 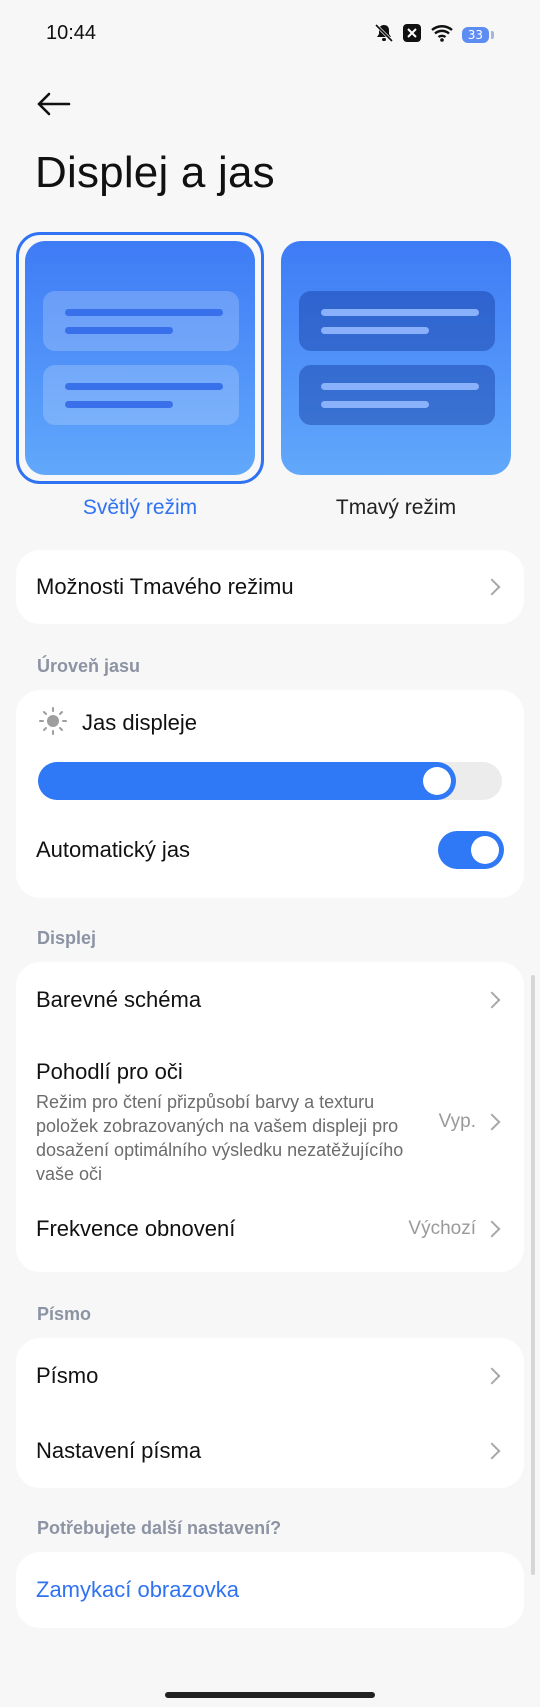 I want to click on arrow-left-icon, so click(x=54, y=104).